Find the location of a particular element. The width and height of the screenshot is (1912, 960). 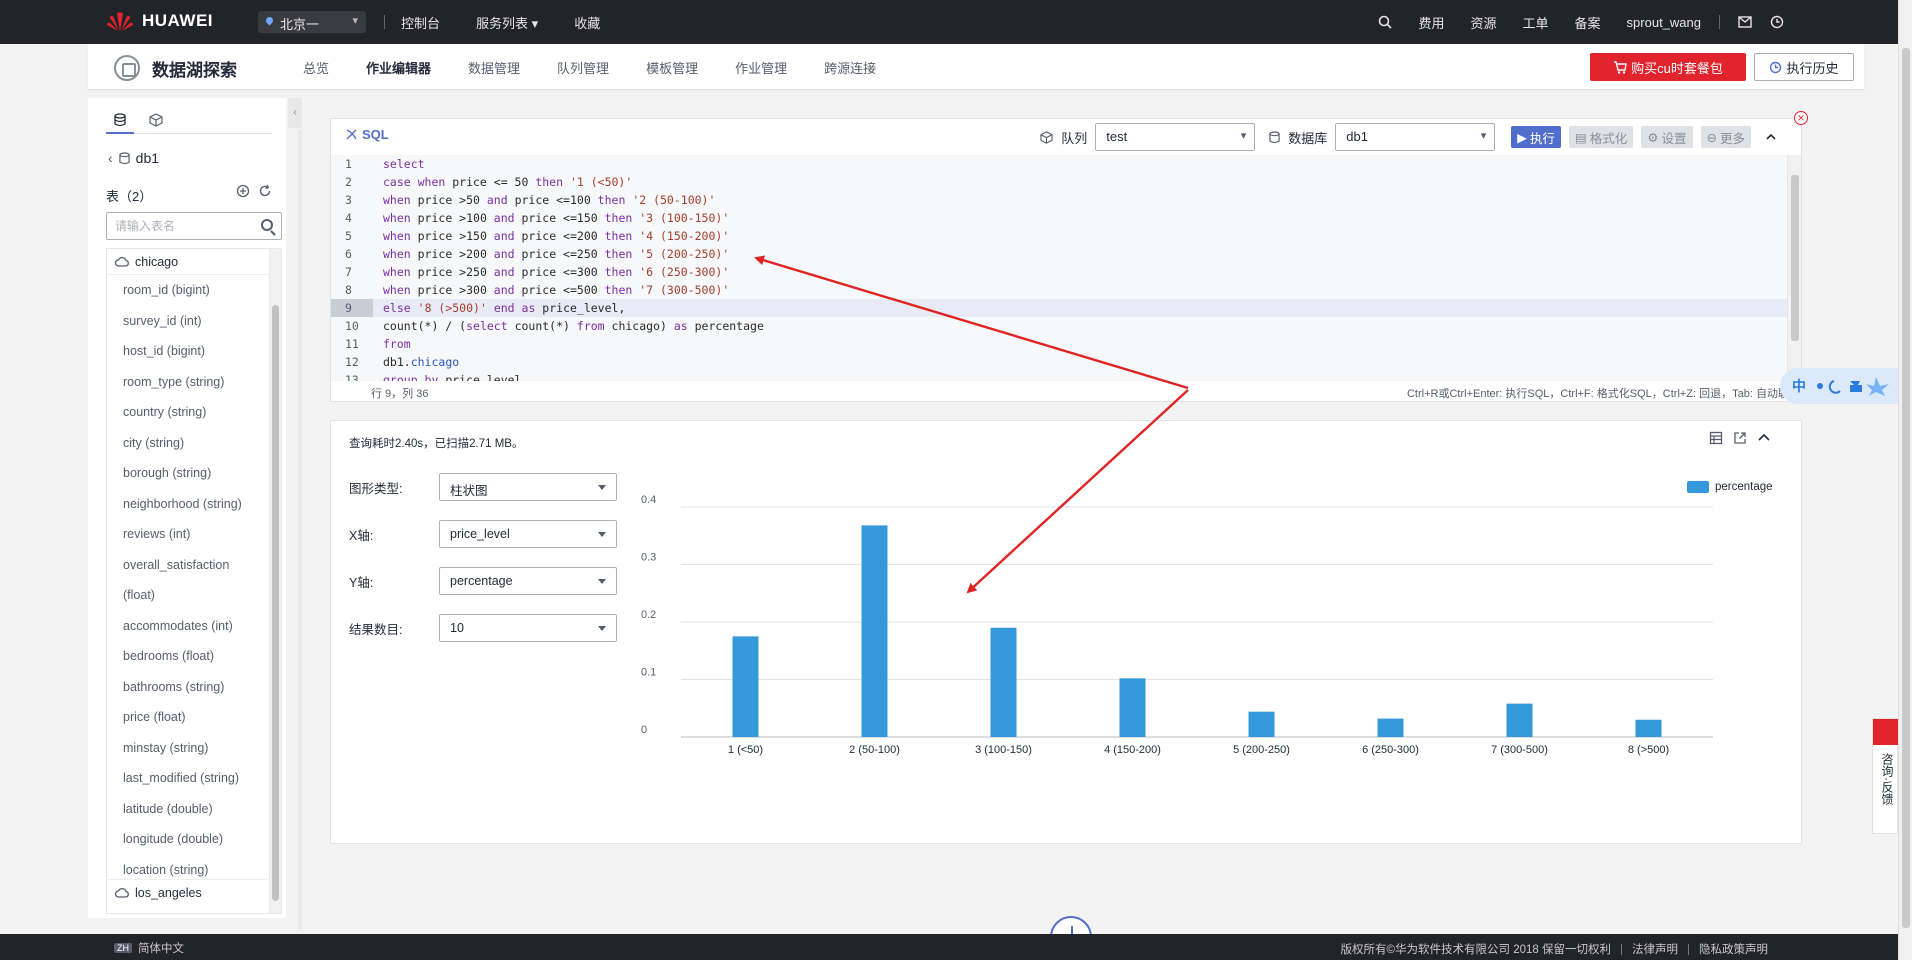

column-item: bathrooms (string) is located at coordinates (194, 687).